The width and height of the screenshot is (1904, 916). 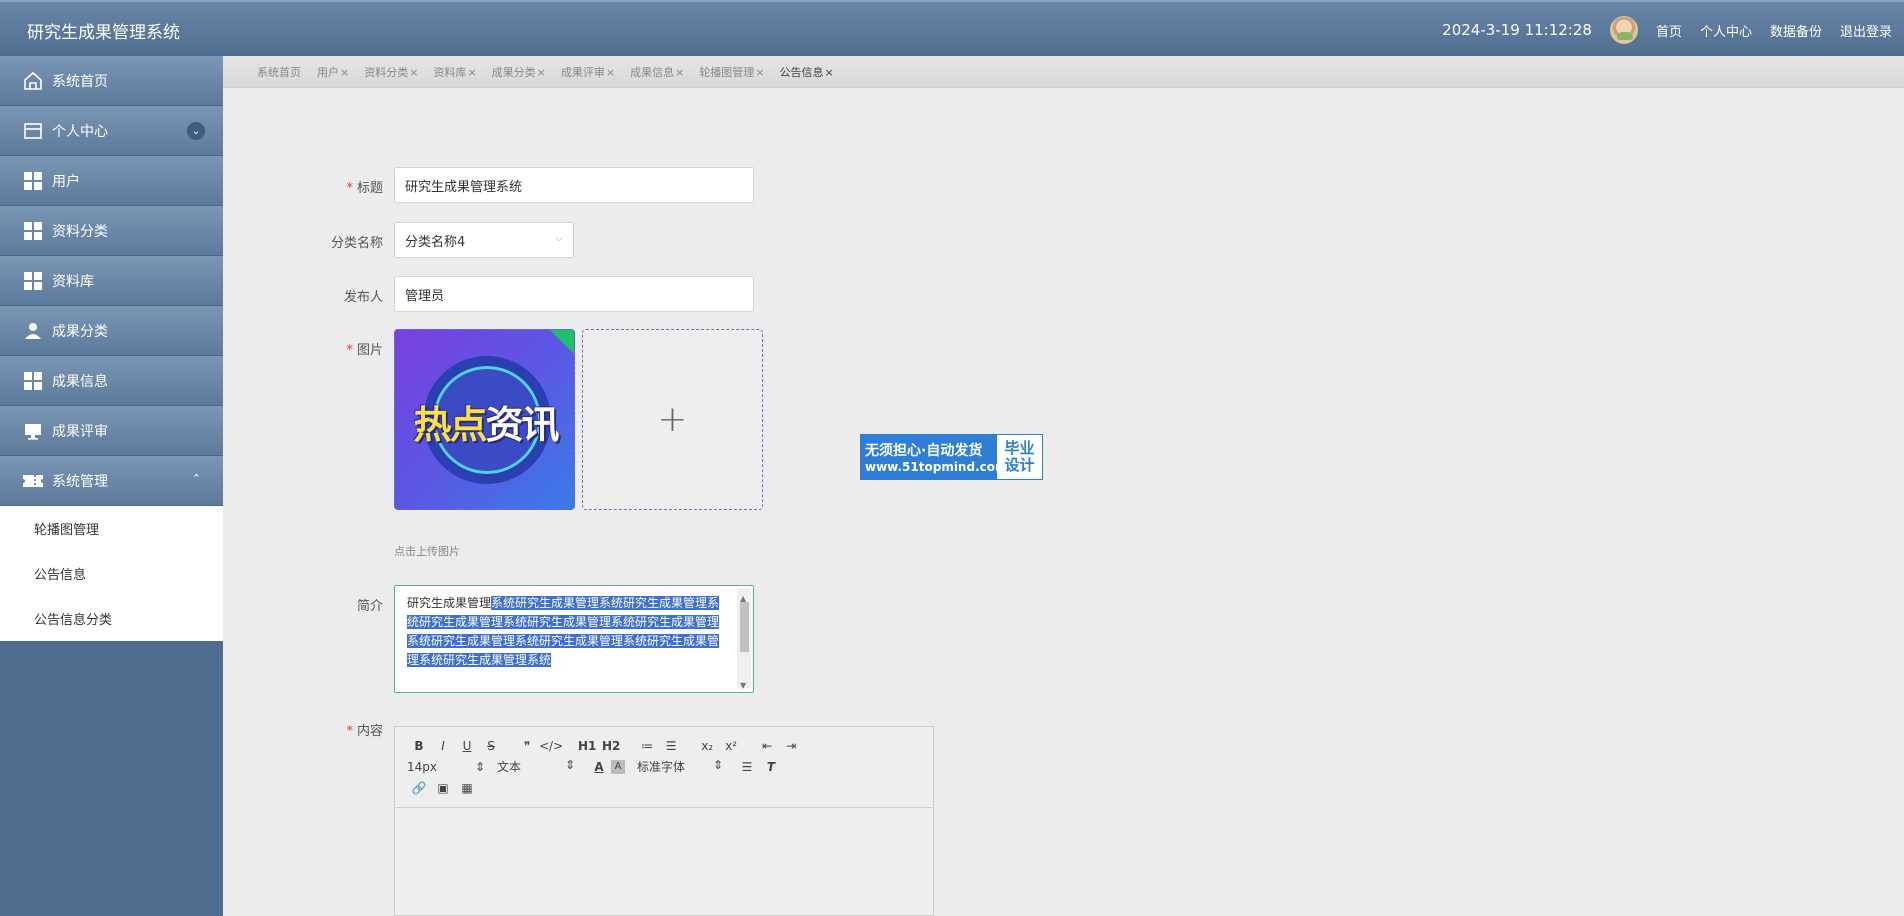 What do you see at coordinates (279, 72) in the screenshot?
I see `tab-home: 系统首页` at bounding box center [279, 72].